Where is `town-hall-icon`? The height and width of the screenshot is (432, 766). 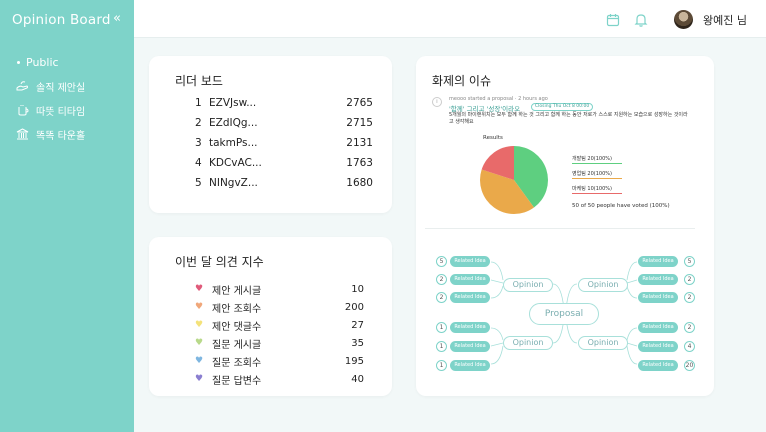
town-hall-icon is located at coordinates (22, 134).